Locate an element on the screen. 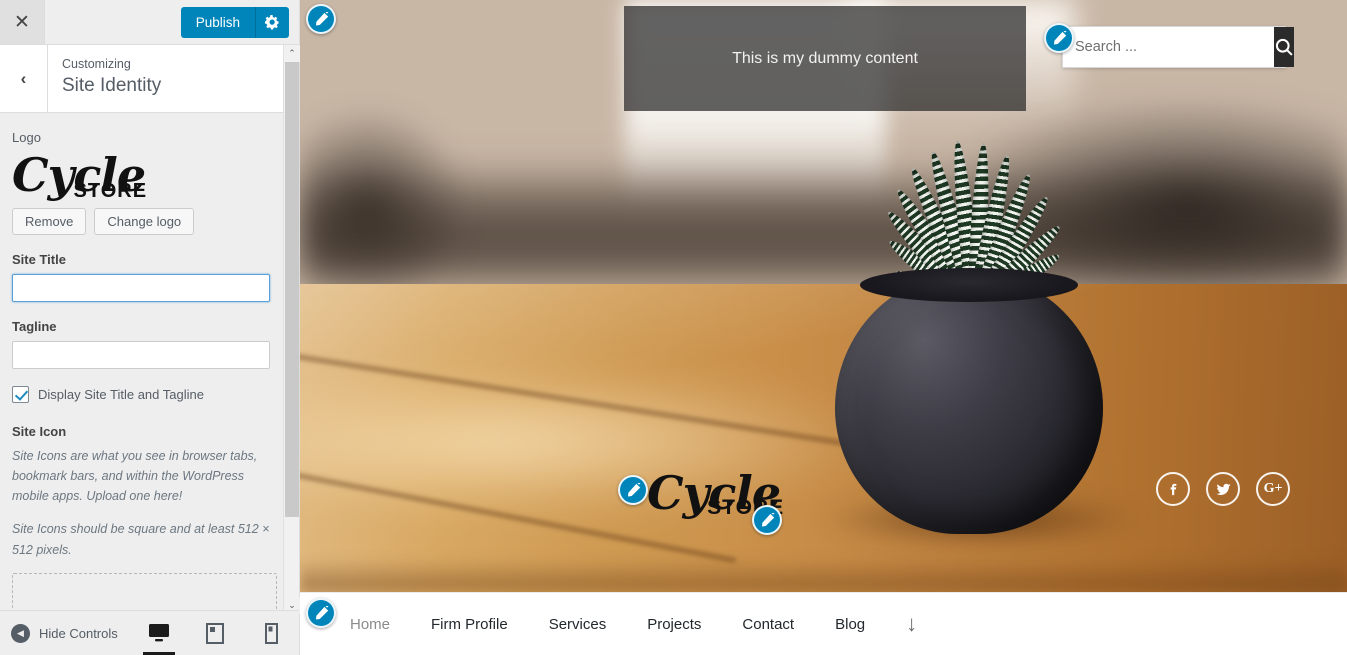 This screenshot has height=655, width=1347. scroll-up-arrow: ⌃ is located at coordinates (292, 53).